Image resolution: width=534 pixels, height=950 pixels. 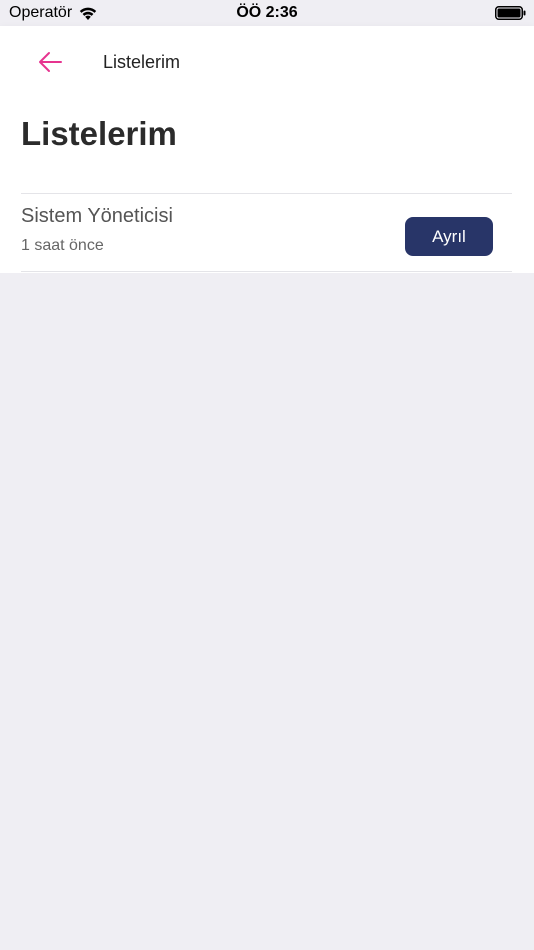 What do you see at coordinates (99, 133) in the screenshot?
I see `page-title: Listelerim` at bounding box center [99, 133].